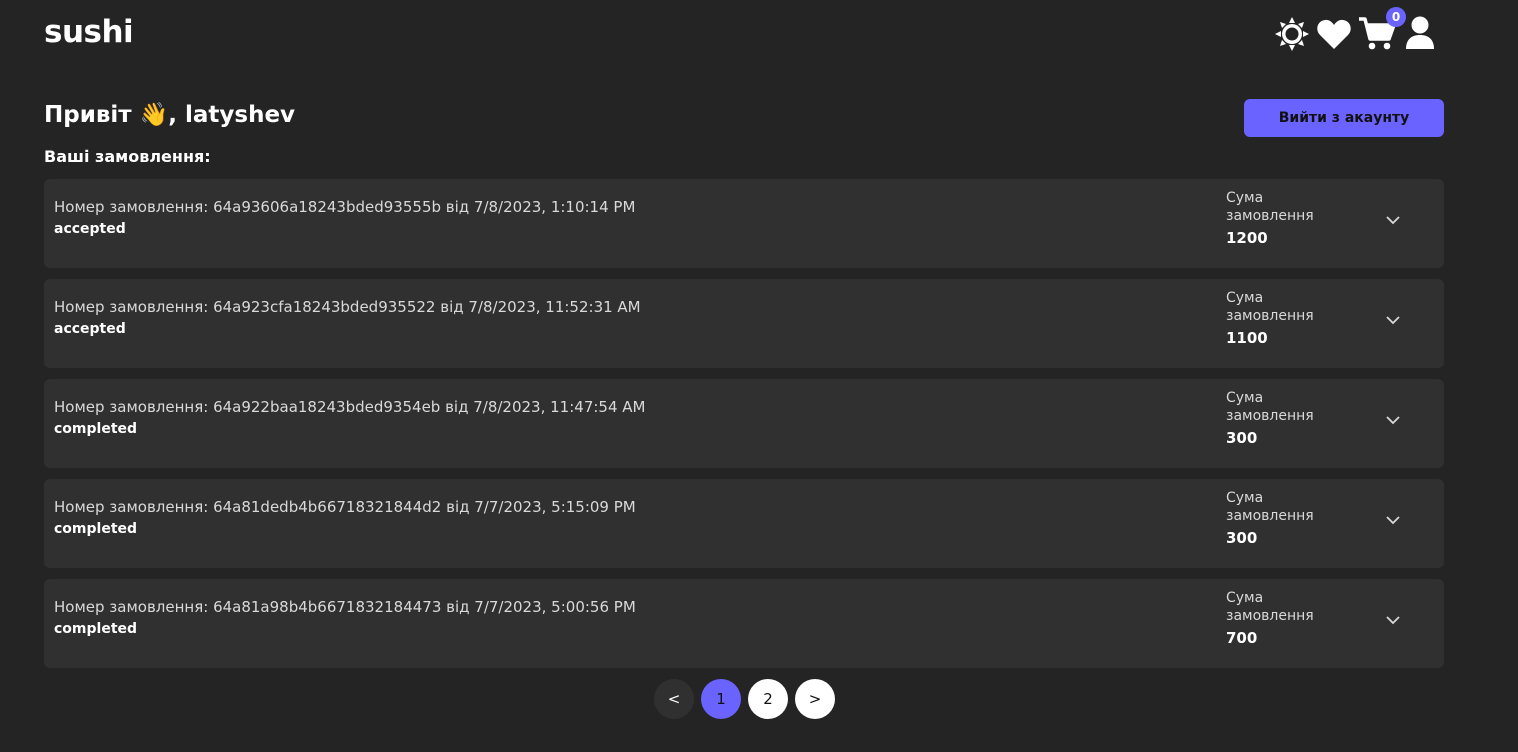 This screenshot has height=752, width=1518. Describe the element at coordinates (1247, 338) in the screenshot. I see `order-sum-value: 1100` at that location.